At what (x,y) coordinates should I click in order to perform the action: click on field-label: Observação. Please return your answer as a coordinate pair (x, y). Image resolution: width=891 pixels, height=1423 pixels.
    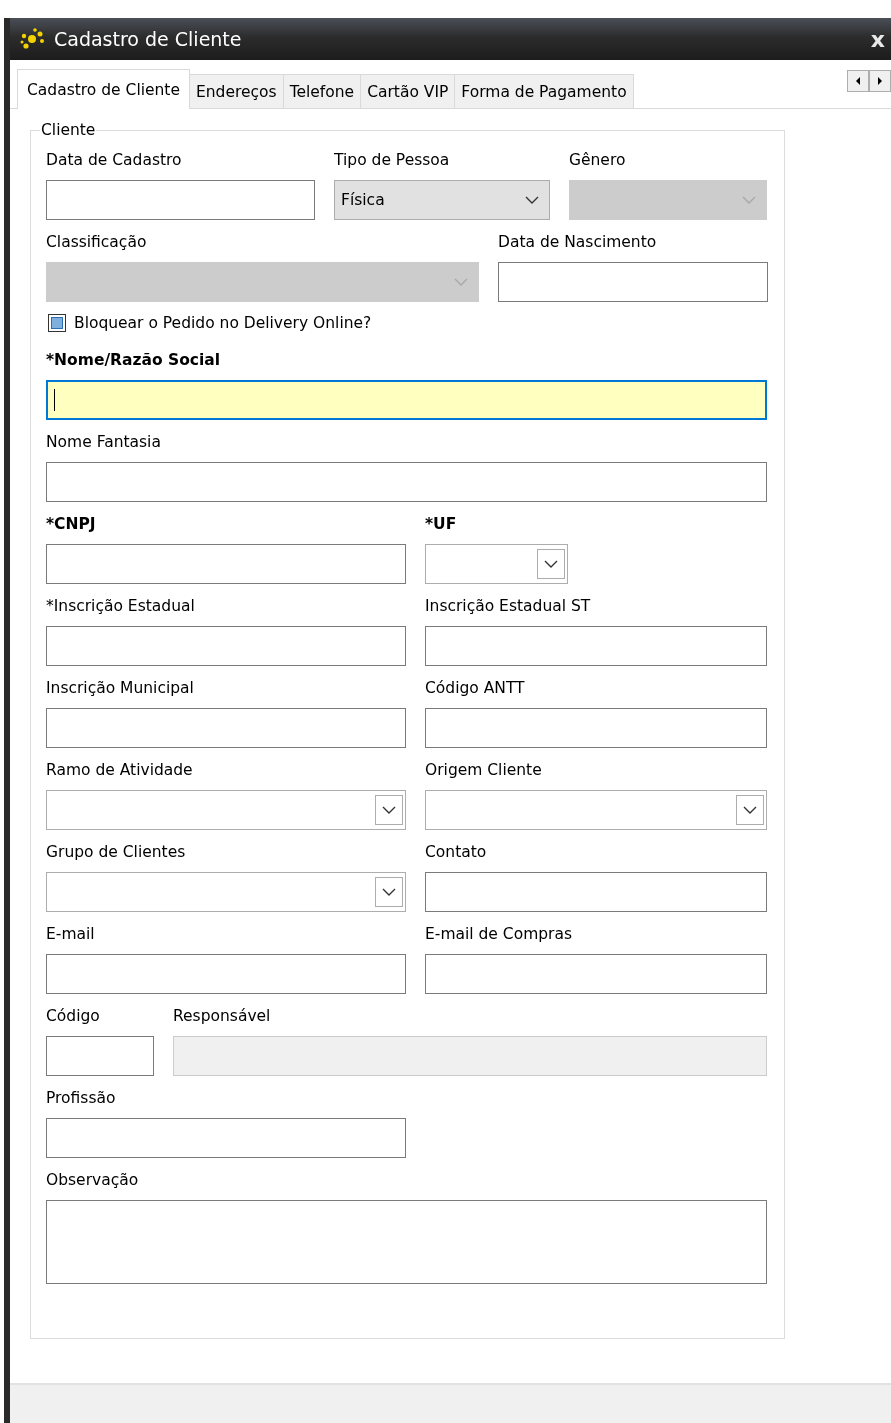
    Looking at the image, I should click on (93, 1180).